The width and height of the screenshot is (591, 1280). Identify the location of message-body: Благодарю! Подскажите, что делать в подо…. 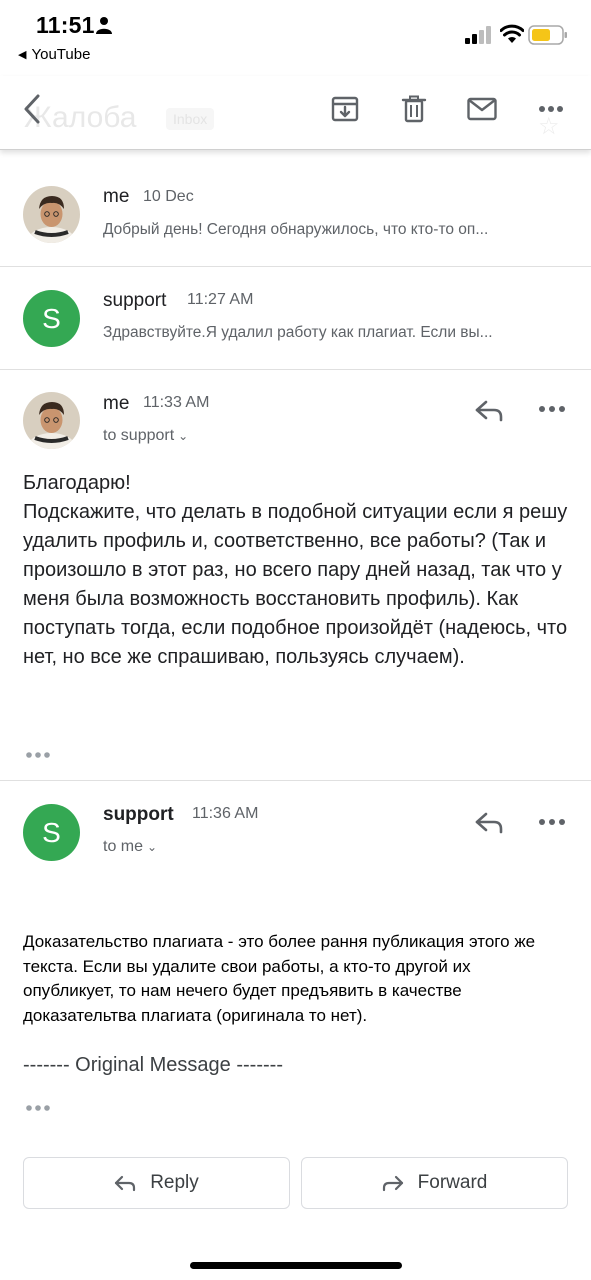
(298, 570).